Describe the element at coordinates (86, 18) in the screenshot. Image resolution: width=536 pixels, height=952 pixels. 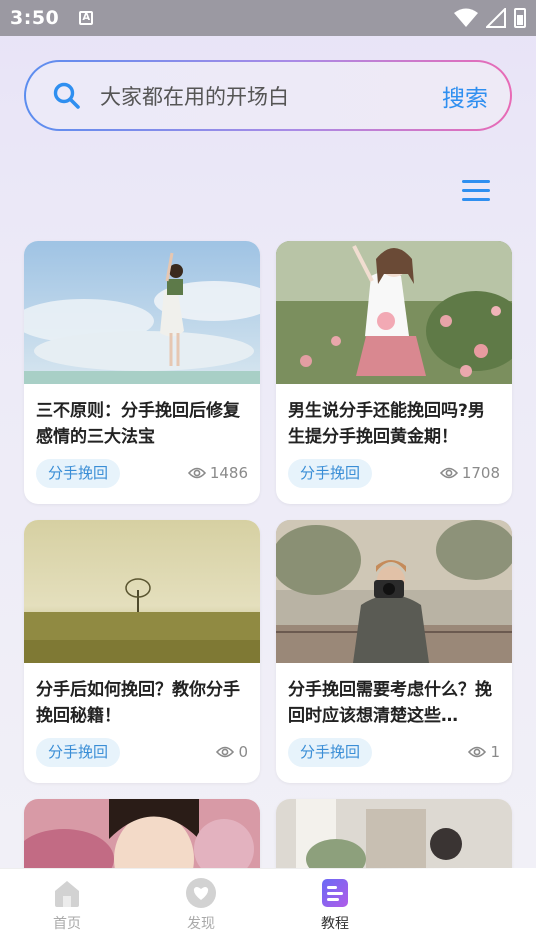
I see `notification-a-icon: A` at that location.